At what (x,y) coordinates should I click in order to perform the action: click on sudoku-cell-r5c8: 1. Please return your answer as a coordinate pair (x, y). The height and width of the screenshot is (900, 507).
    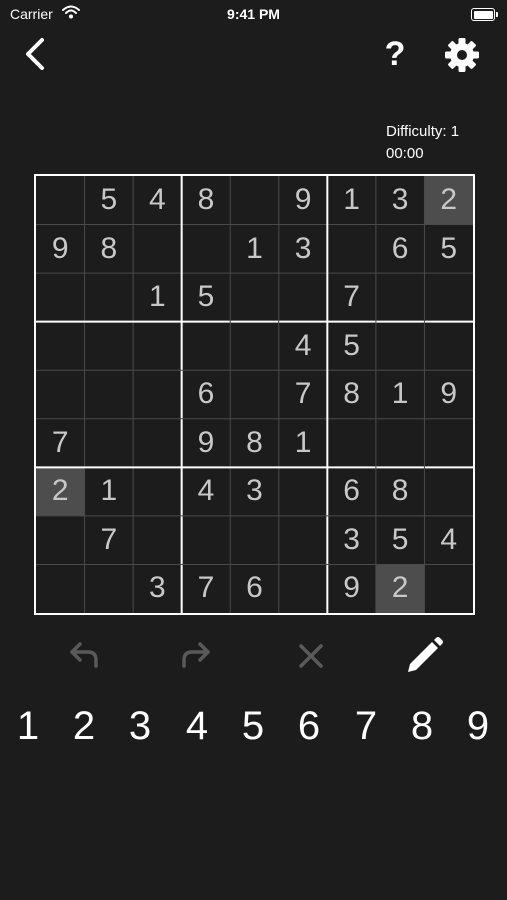
    Looking at the image, I should click on (400, 394).